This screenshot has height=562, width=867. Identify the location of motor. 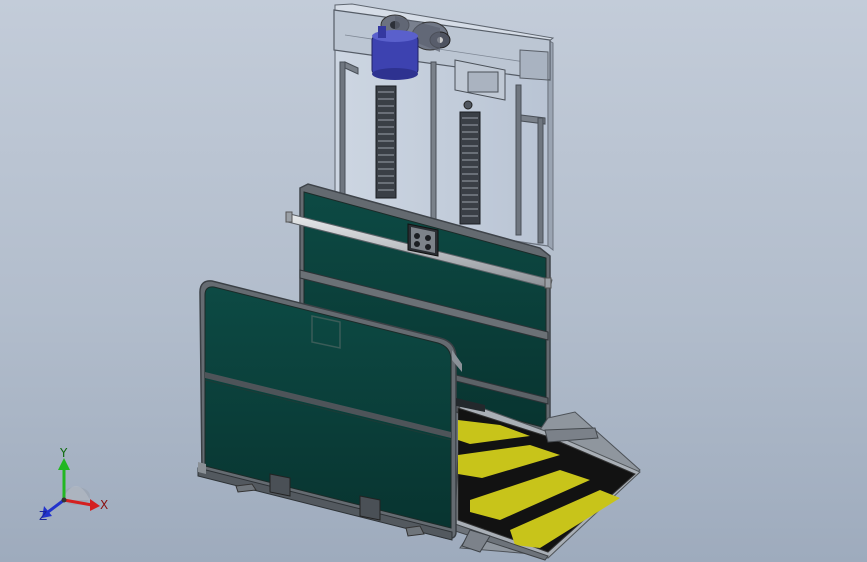
(395, 53).